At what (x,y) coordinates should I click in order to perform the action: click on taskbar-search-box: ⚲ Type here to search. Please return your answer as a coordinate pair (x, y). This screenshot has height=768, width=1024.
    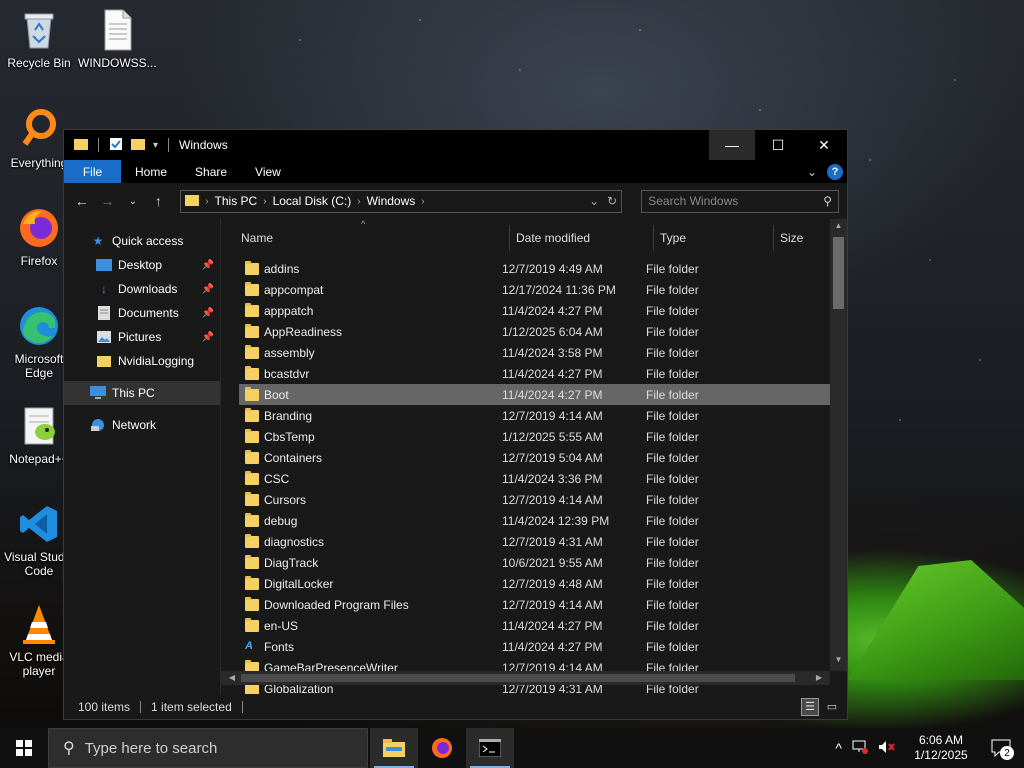
    Looking at the image, I should click on (208, 748).